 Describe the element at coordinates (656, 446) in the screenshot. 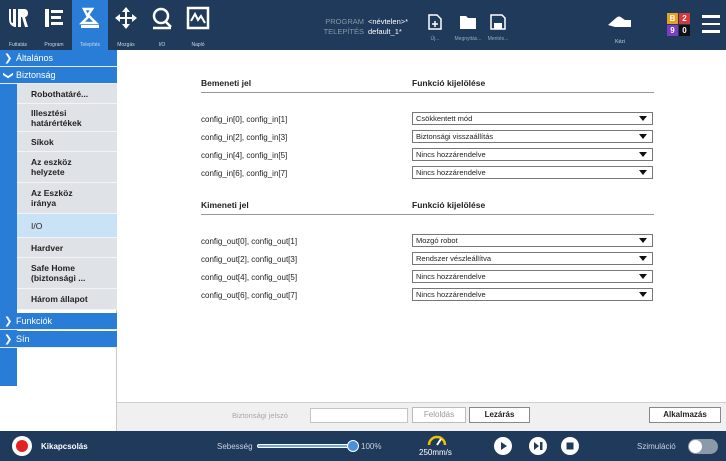

I see `simulation-label: Szimuláció` at that location.